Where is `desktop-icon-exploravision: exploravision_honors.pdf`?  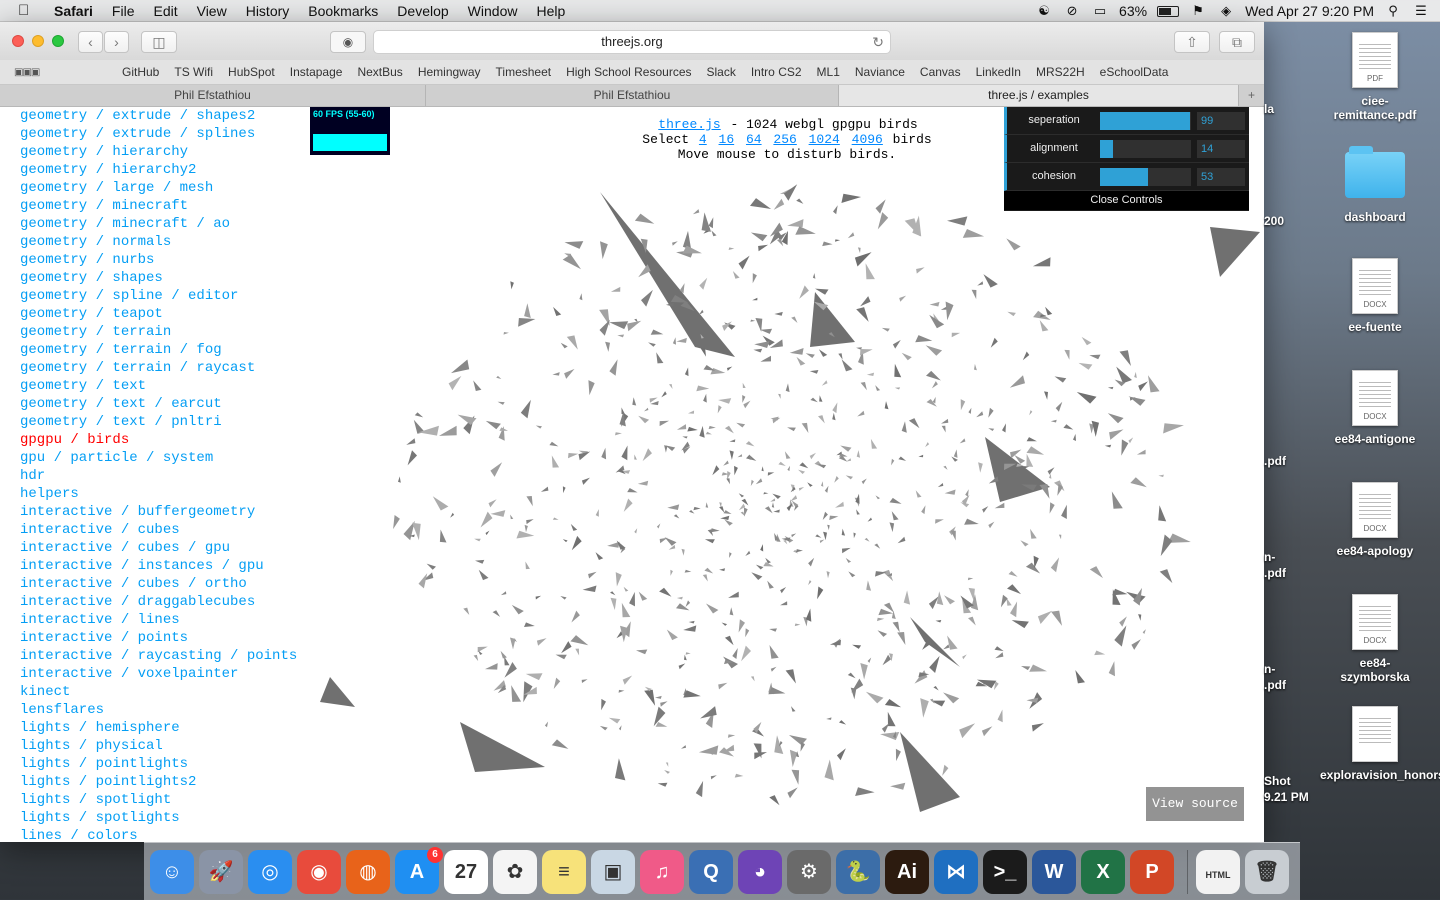
desktop-icon-exploravision: exploravision_honors.pdf is located at coordinates (1380, 744).